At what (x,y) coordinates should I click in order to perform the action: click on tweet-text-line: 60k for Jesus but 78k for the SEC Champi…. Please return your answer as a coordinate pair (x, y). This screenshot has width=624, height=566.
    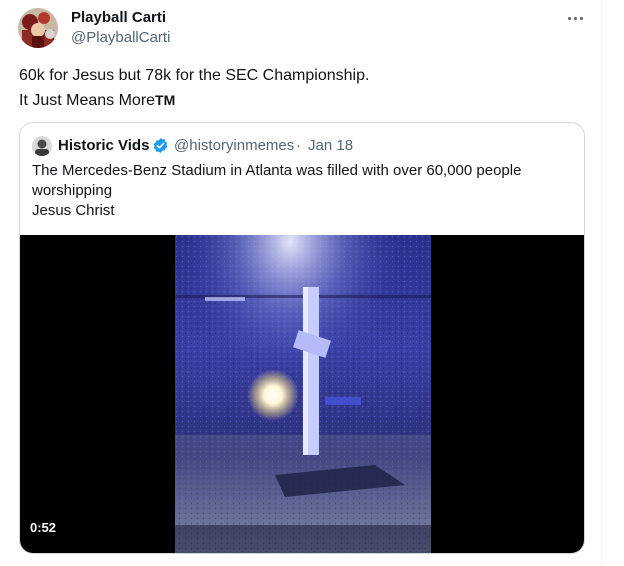
    Looking at the image, I should click on (194, 75).